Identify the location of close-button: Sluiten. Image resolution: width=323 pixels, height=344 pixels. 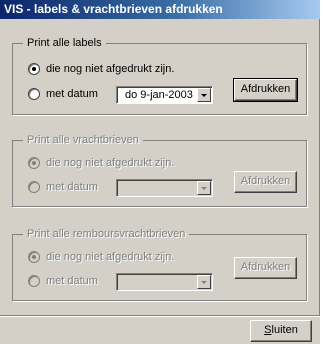
(281, 331).